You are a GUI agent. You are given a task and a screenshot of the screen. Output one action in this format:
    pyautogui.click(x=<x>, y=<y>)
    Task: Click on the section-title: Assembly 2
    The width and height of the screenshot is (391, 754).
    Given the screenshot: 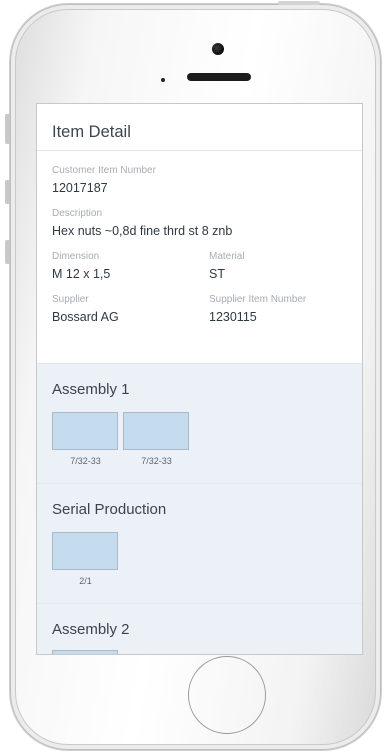 What is the action you would take?
    pyautogui.click(x=91, y=629)
    